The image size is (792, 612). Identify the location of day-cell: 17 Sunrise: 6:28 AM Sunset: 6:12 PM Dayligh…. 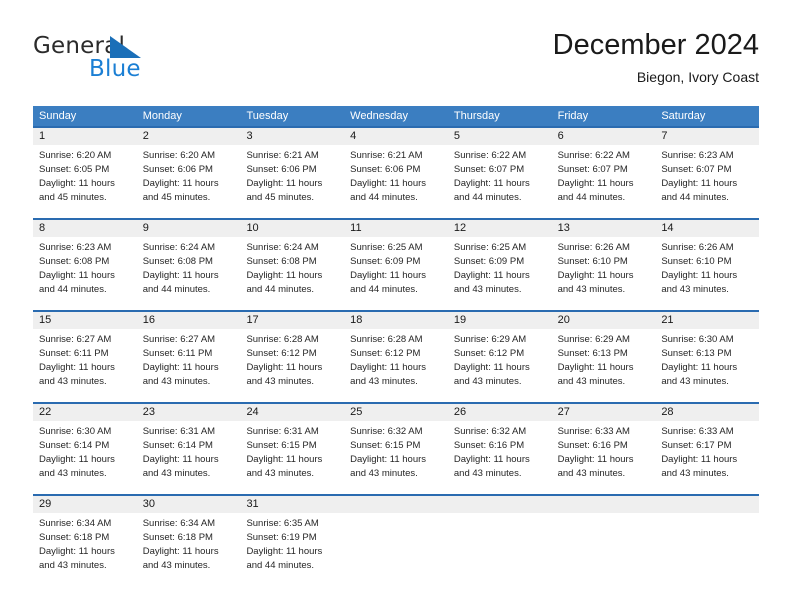
(292, 353).